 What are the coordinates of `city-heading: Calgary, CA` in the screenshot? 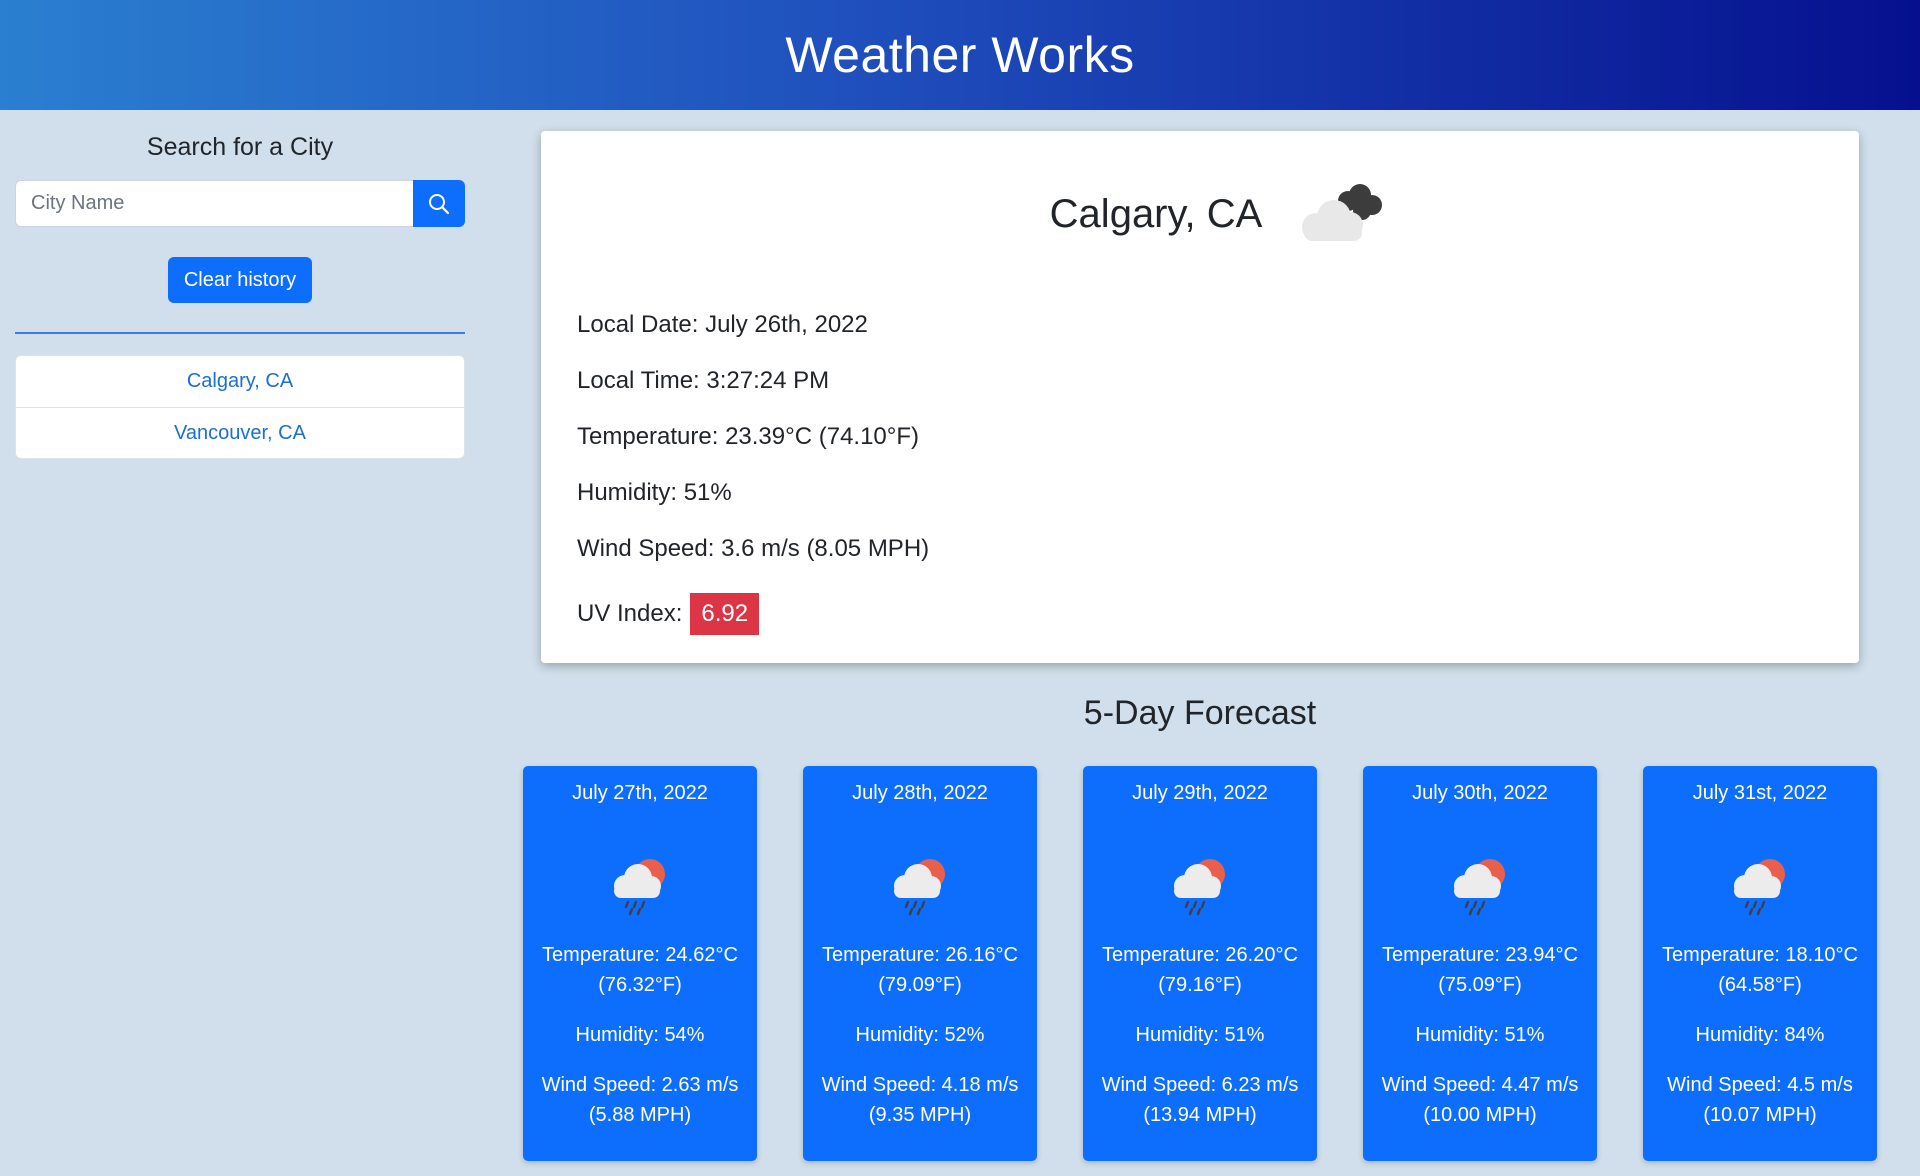 It's located at (1200, 214).